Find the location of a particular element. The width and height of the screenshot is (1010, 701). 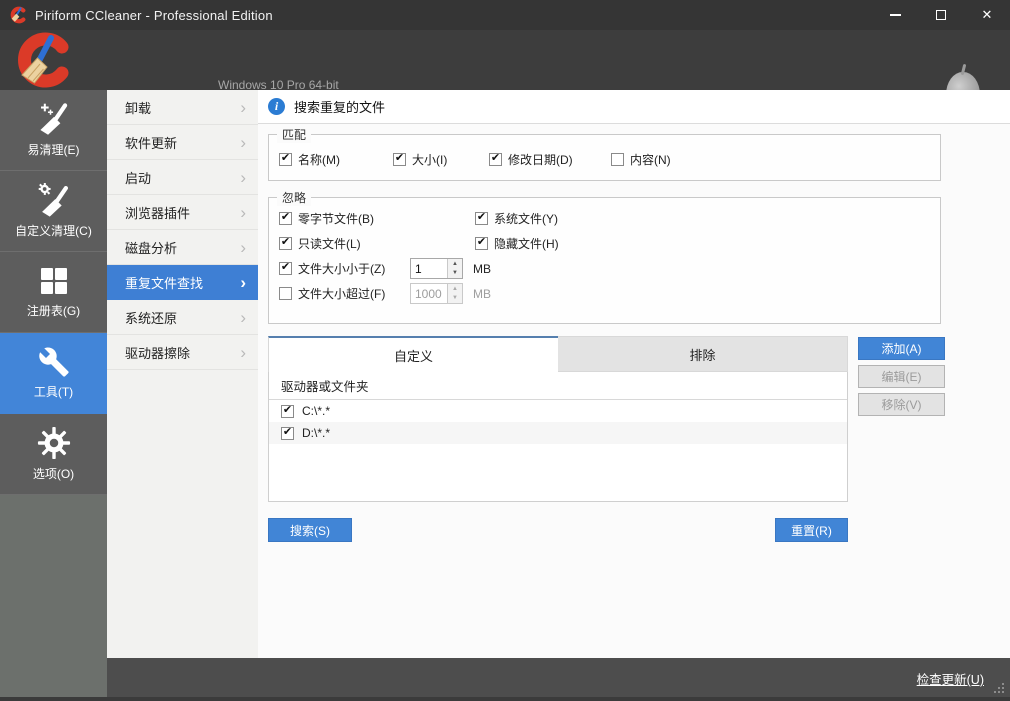

ignore-size-over-row: ✔ 文件大小超过(F) ▲ ▼ MB is located at coordinates (604, 293).